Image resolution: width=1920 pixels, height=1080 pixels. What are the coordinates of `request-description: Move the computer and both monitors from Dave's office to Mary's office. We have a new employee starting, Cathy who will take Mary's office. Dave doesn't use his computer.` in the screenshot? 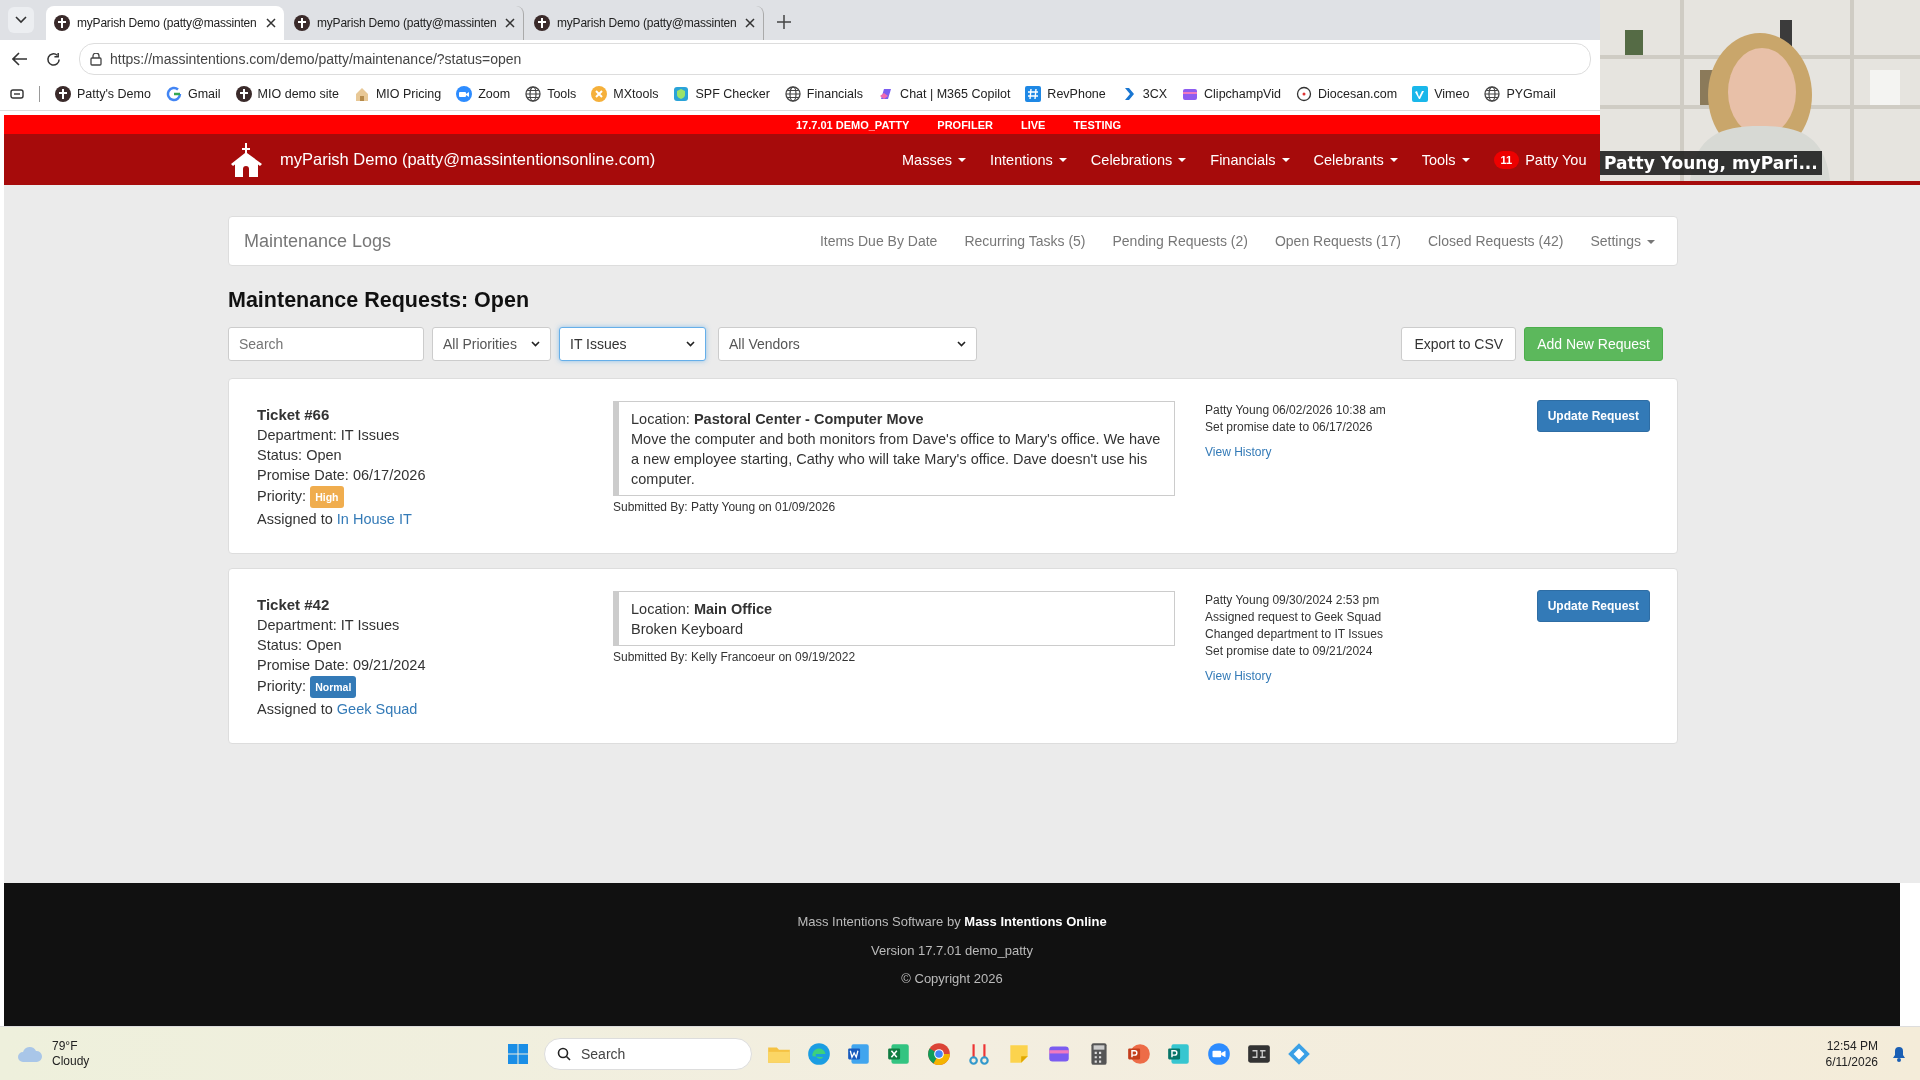 It's located at (896, 459).